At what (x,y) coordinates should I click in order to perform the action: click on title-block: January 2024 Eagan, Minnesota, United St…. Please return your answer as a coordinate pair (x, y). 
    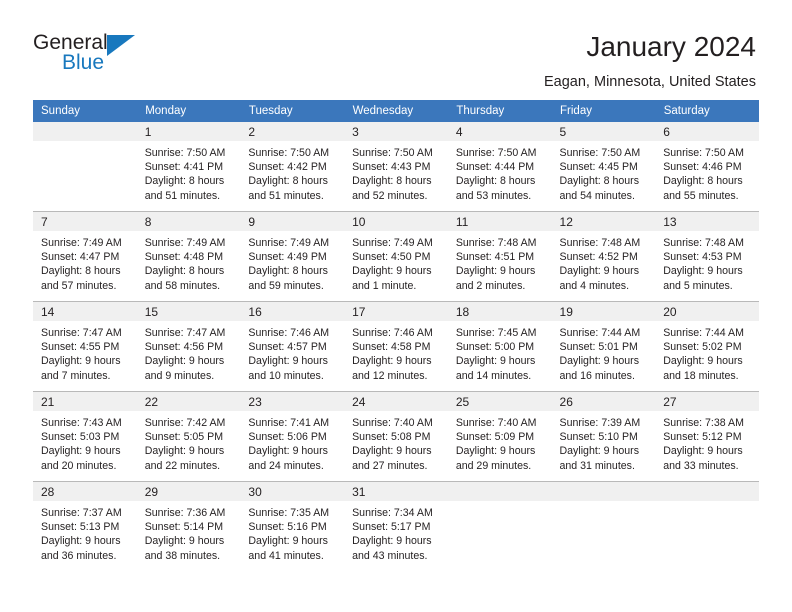
    Looking at the image, I should click on (650, 60).